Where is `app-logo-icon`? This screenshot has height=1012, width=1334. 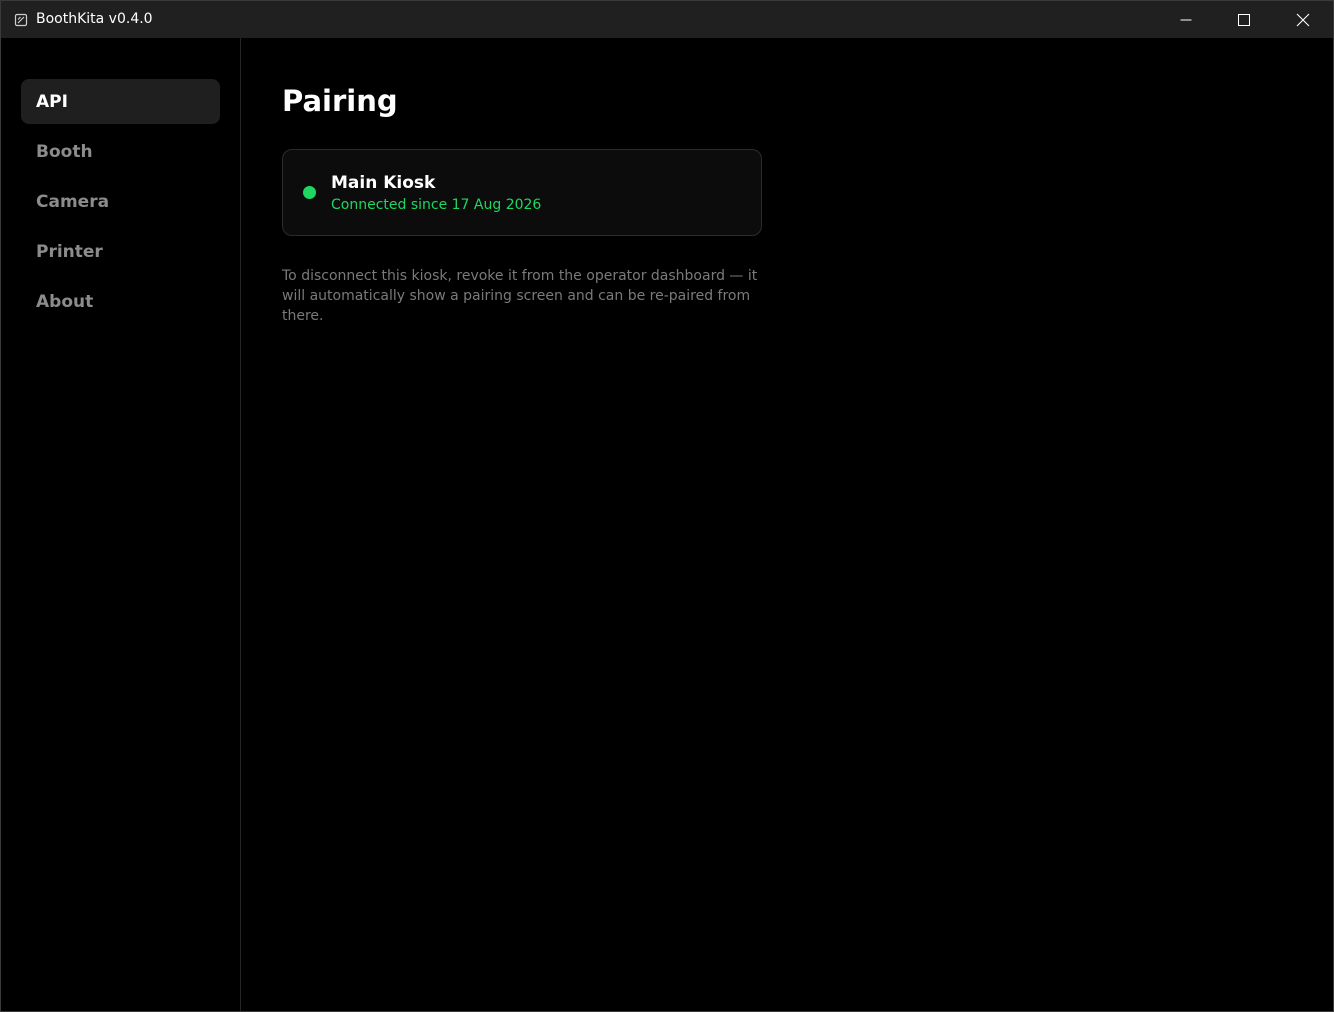
app-logo-icon is located at coordinates (21, 19).